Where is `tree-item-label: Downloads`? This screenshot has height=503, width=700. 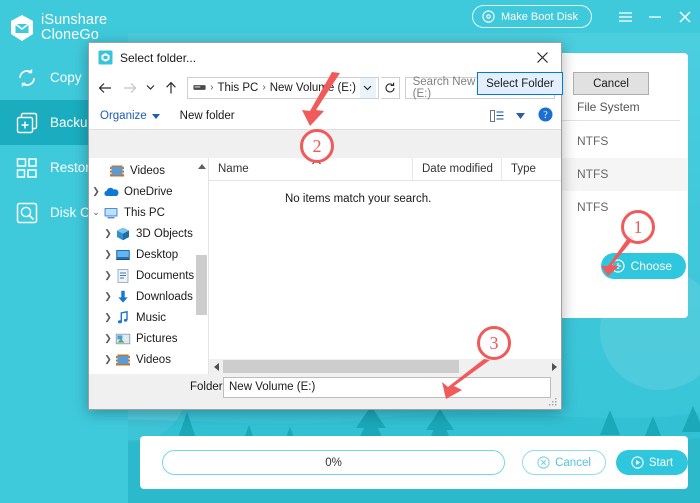 tree-item-label: Downloads is located at coordinates (164, 296).